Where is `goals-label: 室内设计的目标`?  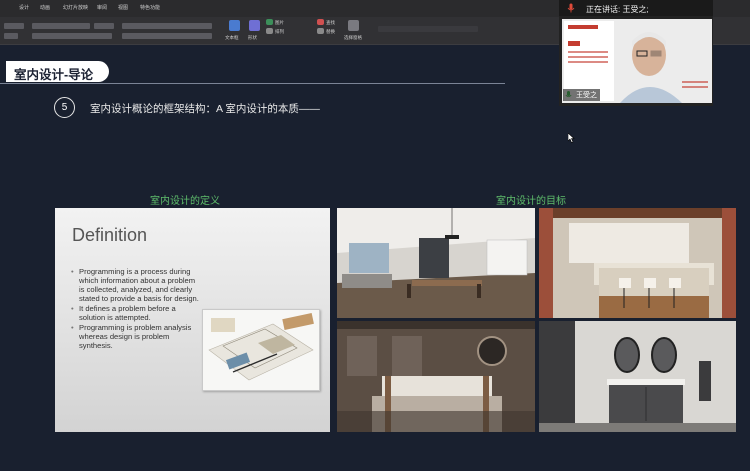 goals-label: 室内设计的目标 is located at coordinates (531, 201).